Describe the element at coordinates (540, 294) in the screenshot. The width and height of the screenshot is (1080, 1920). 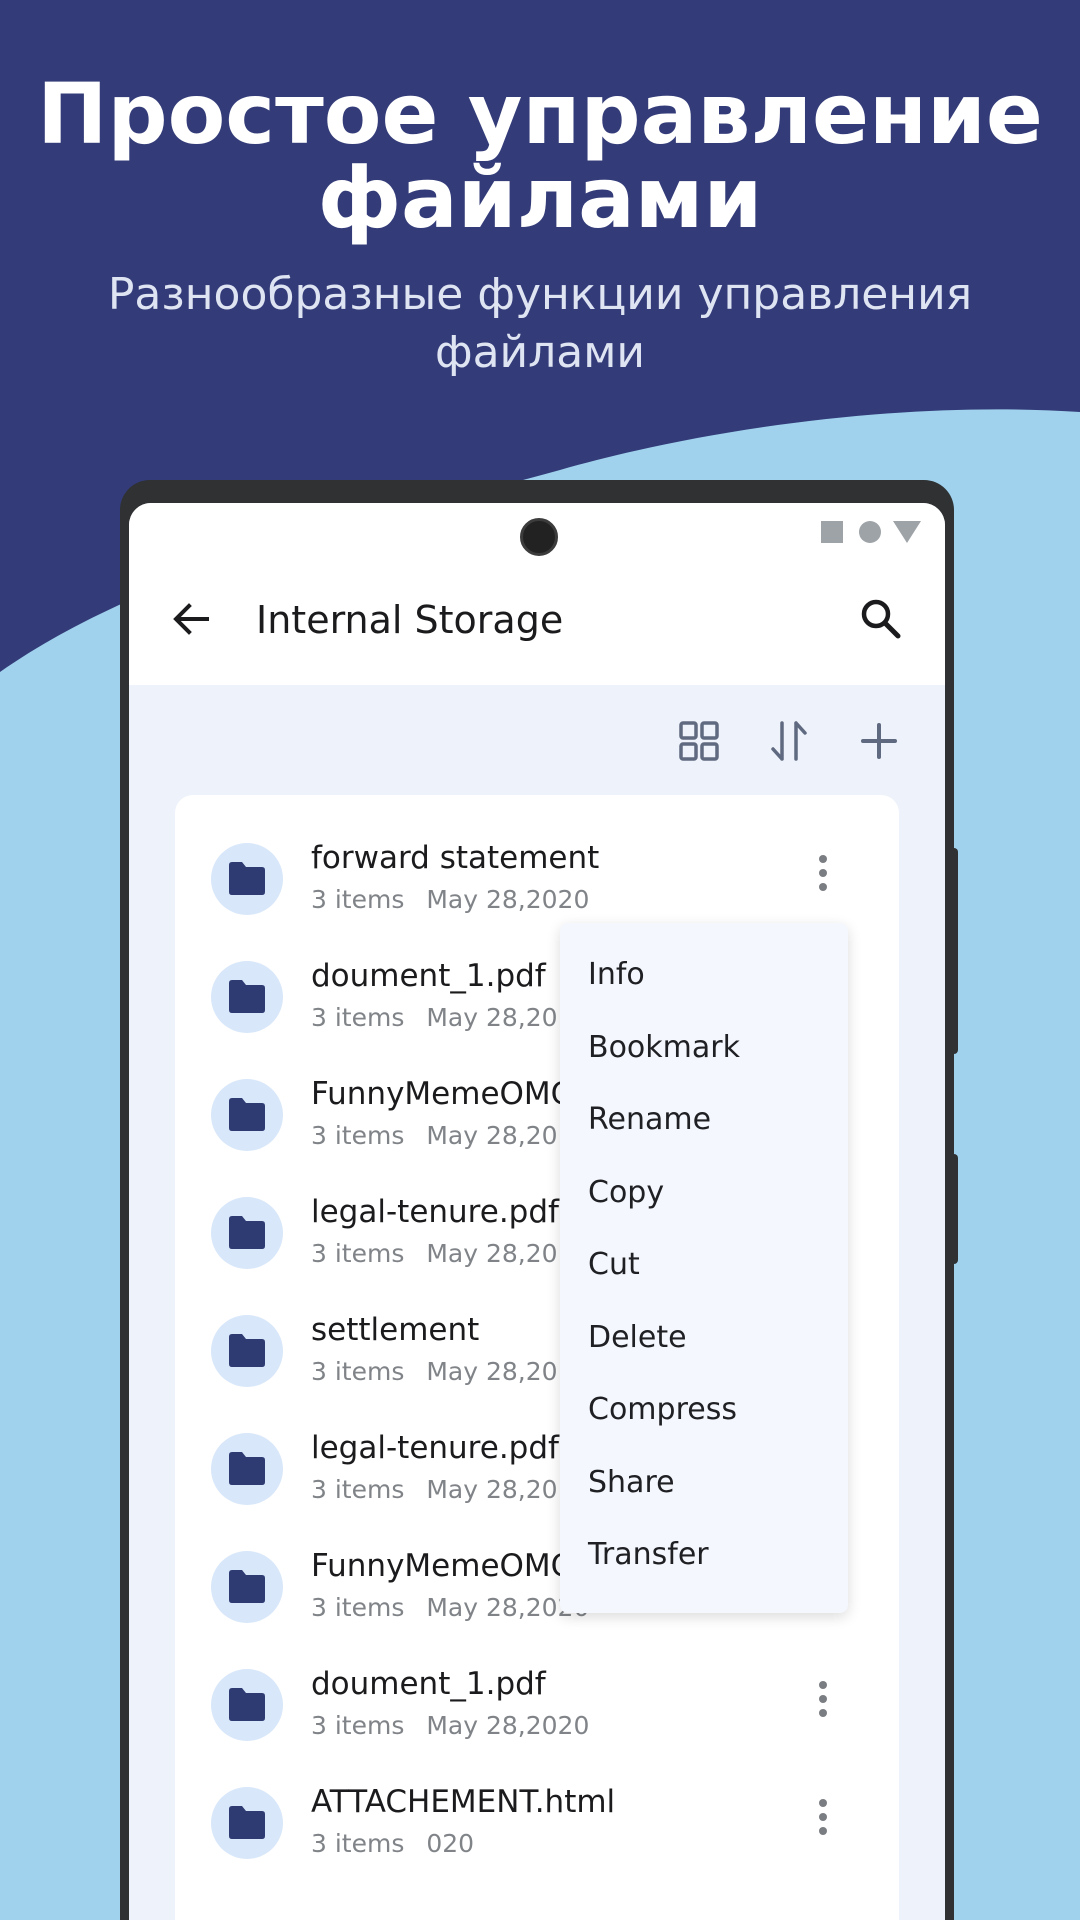
I see `subheadline-line-1: Разнообразные функции управления` at that location.